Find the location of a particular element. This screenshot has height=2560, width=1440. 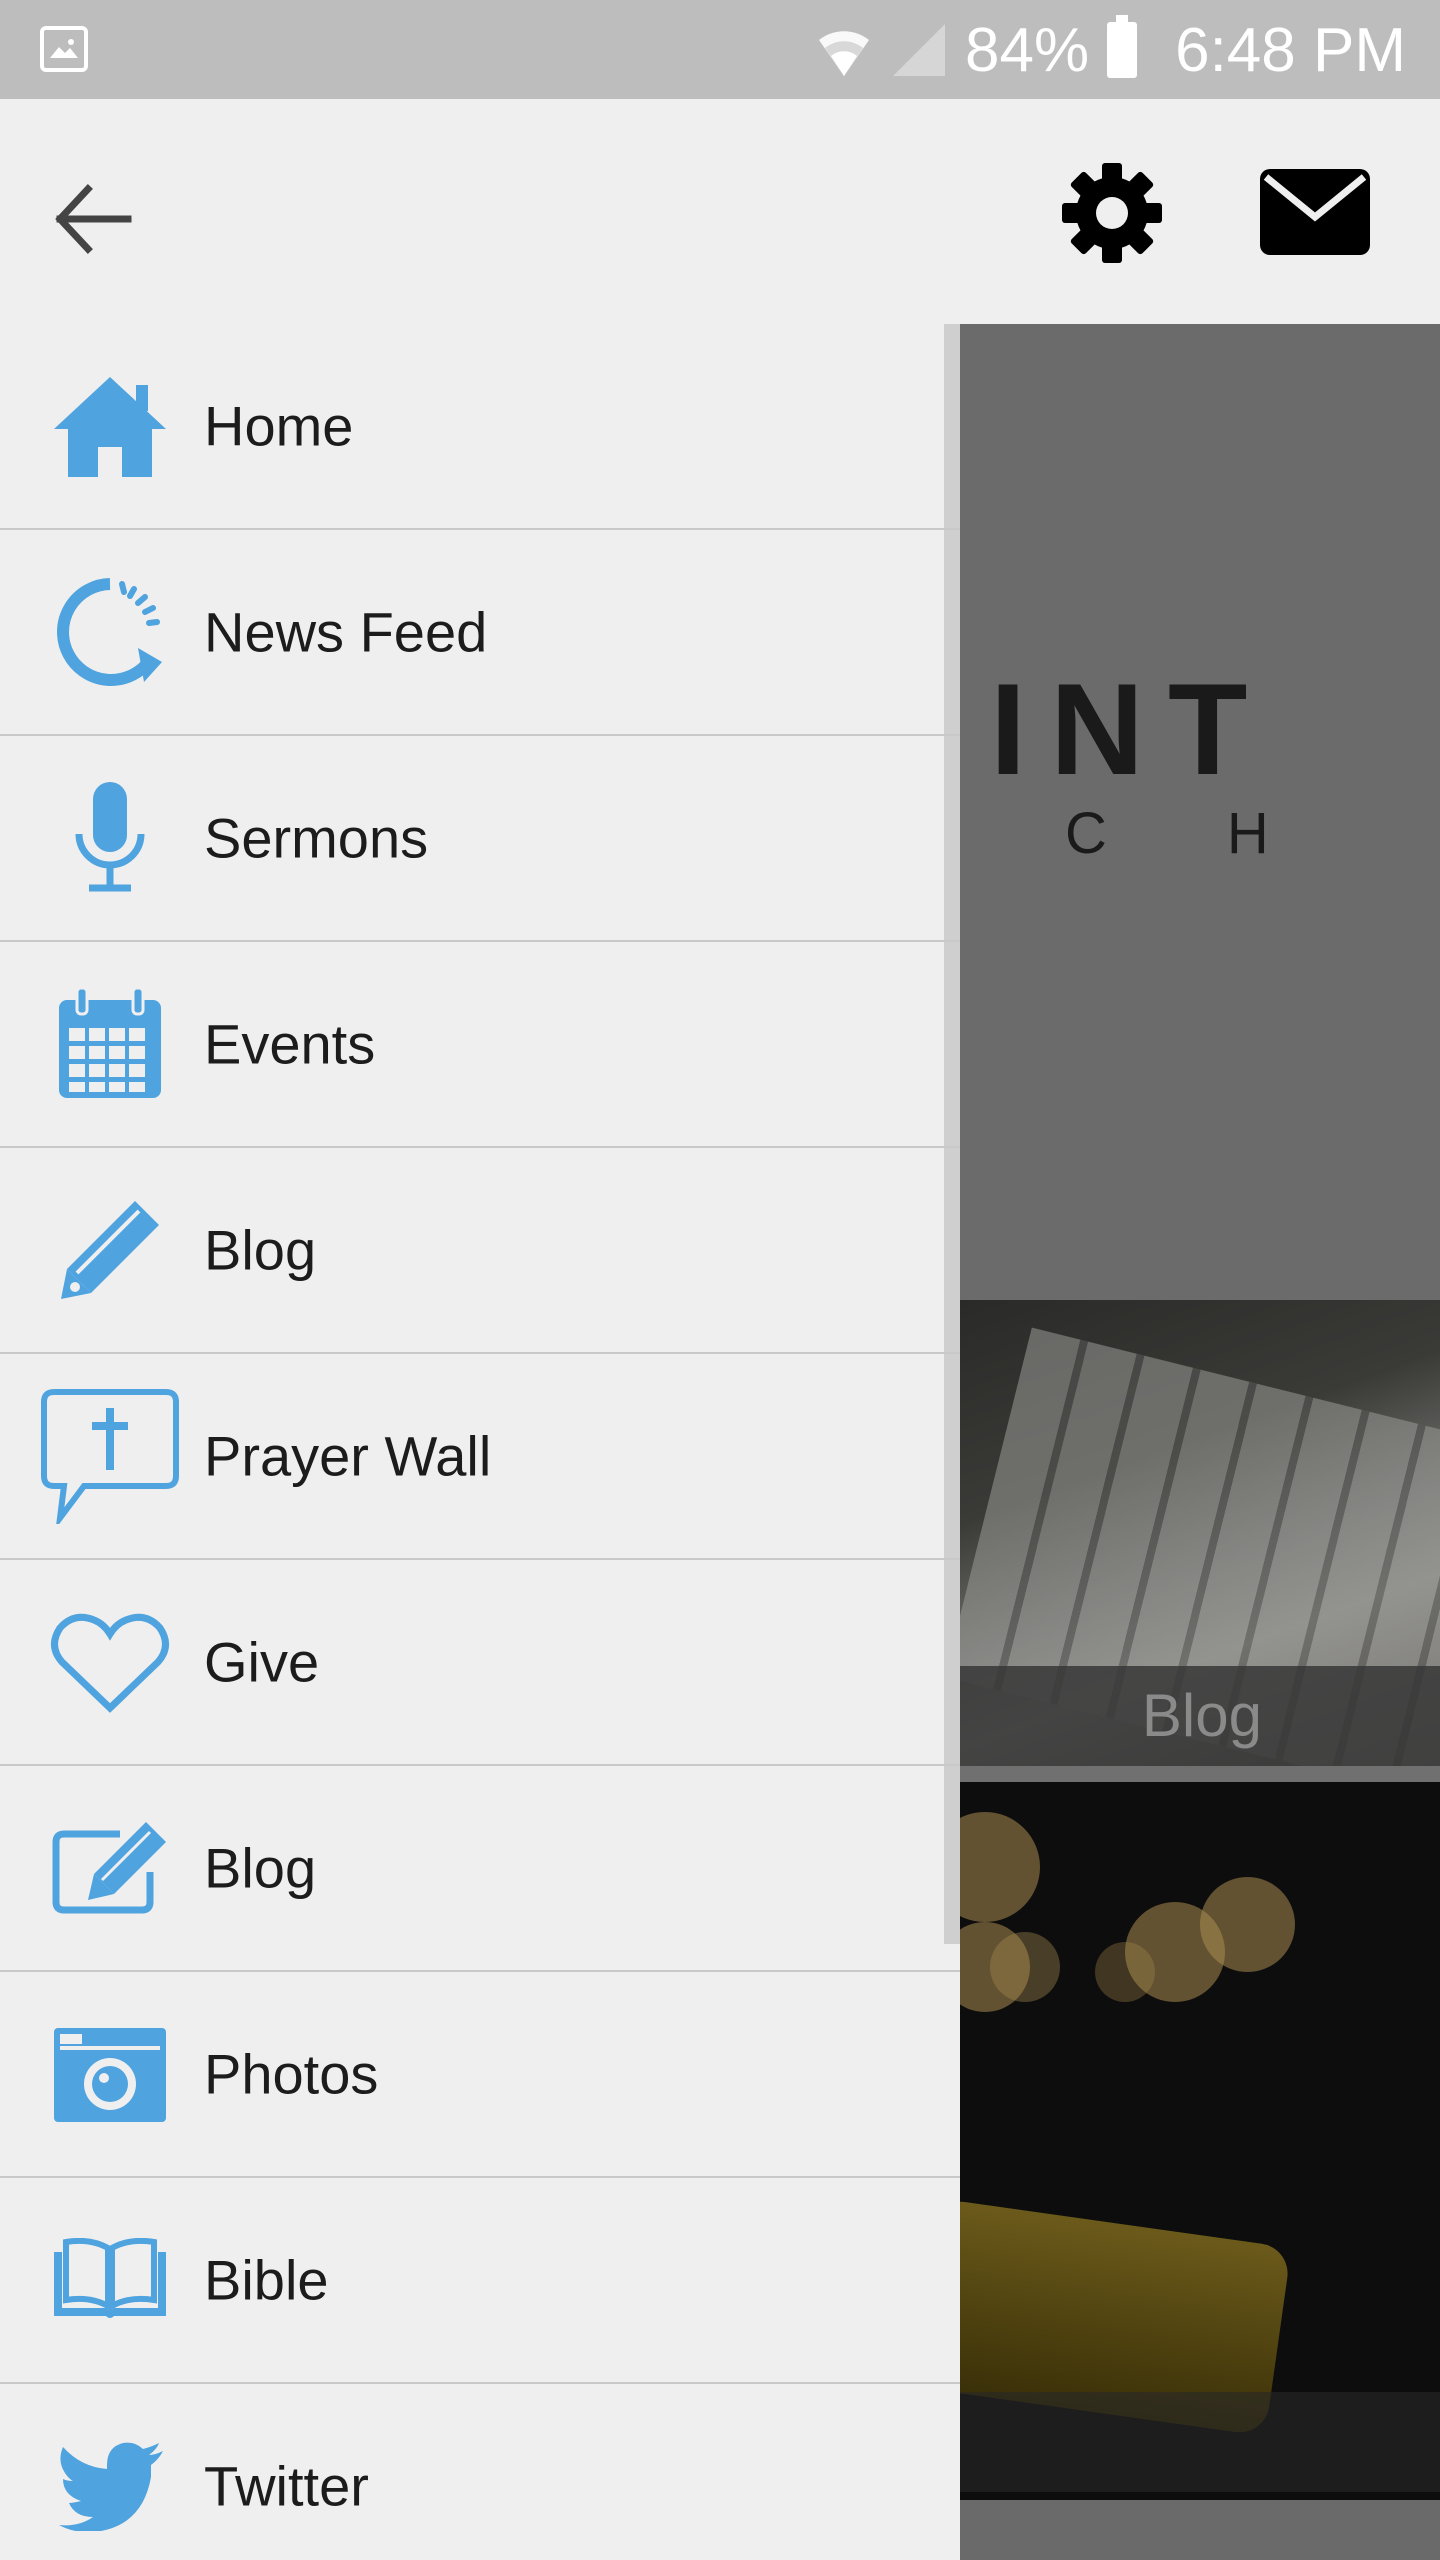

menu-item-blog: Blog is located at coordinates (480, 1251).